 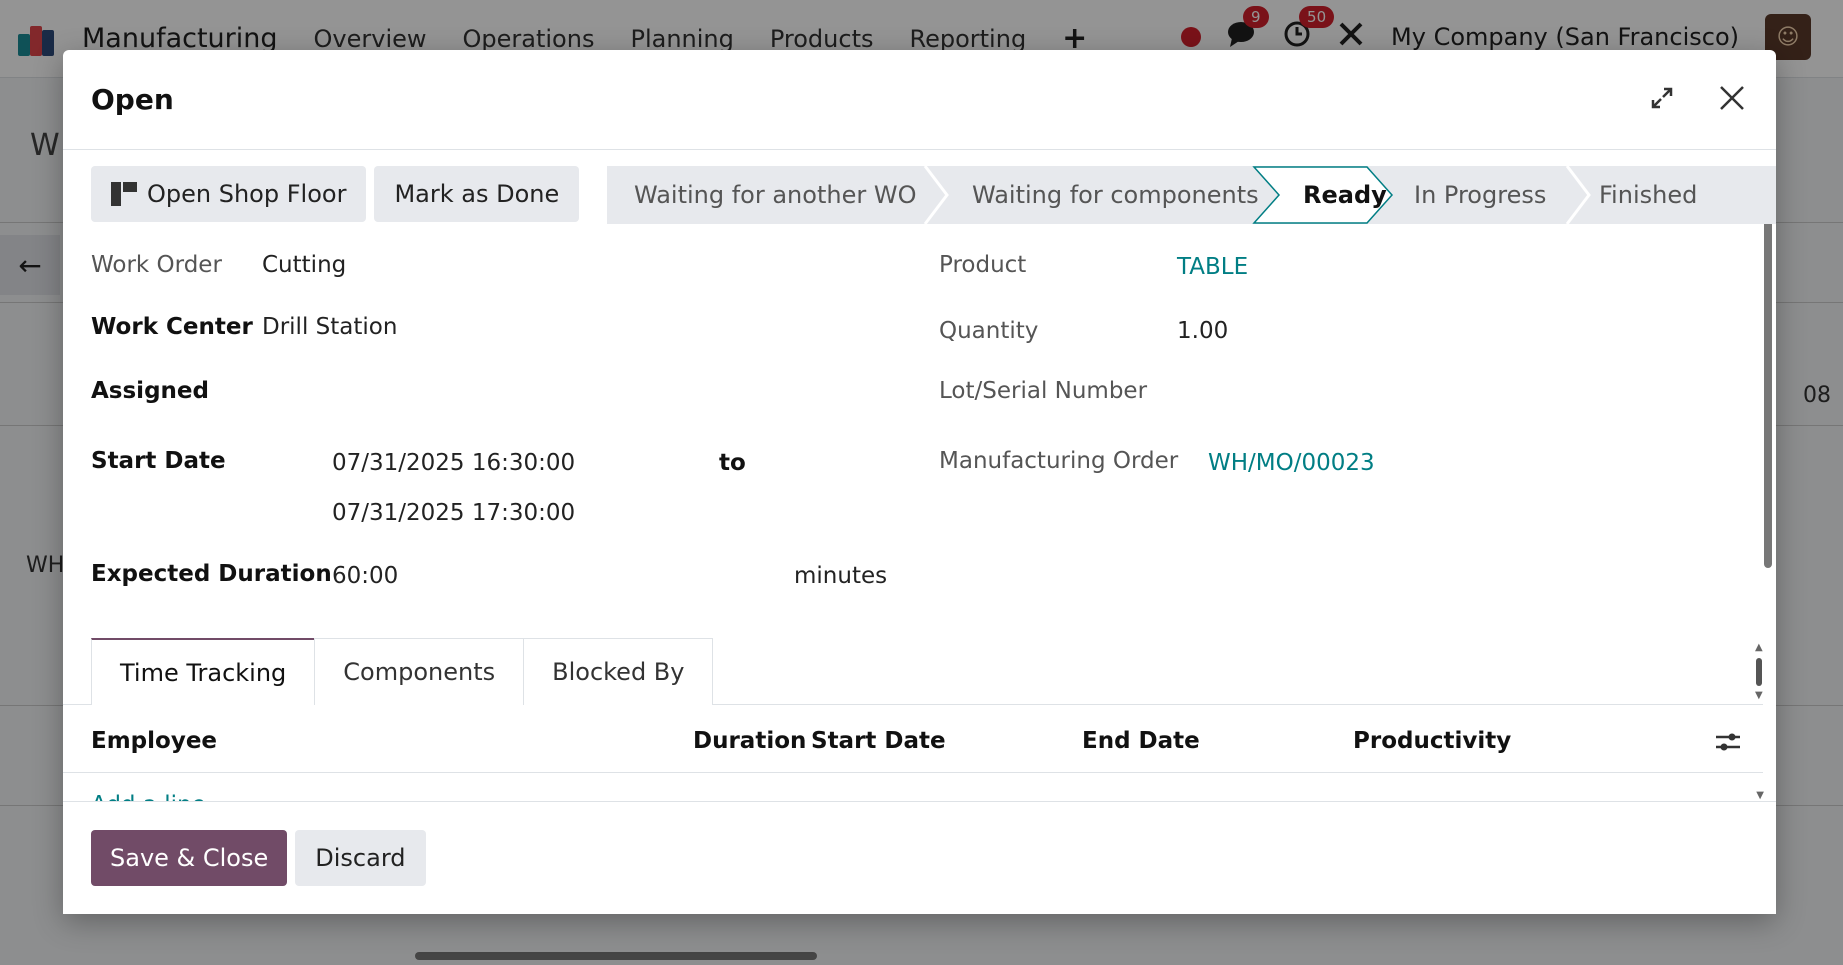 I want to click on discard-button: Discard, so click(x=360, y=858).